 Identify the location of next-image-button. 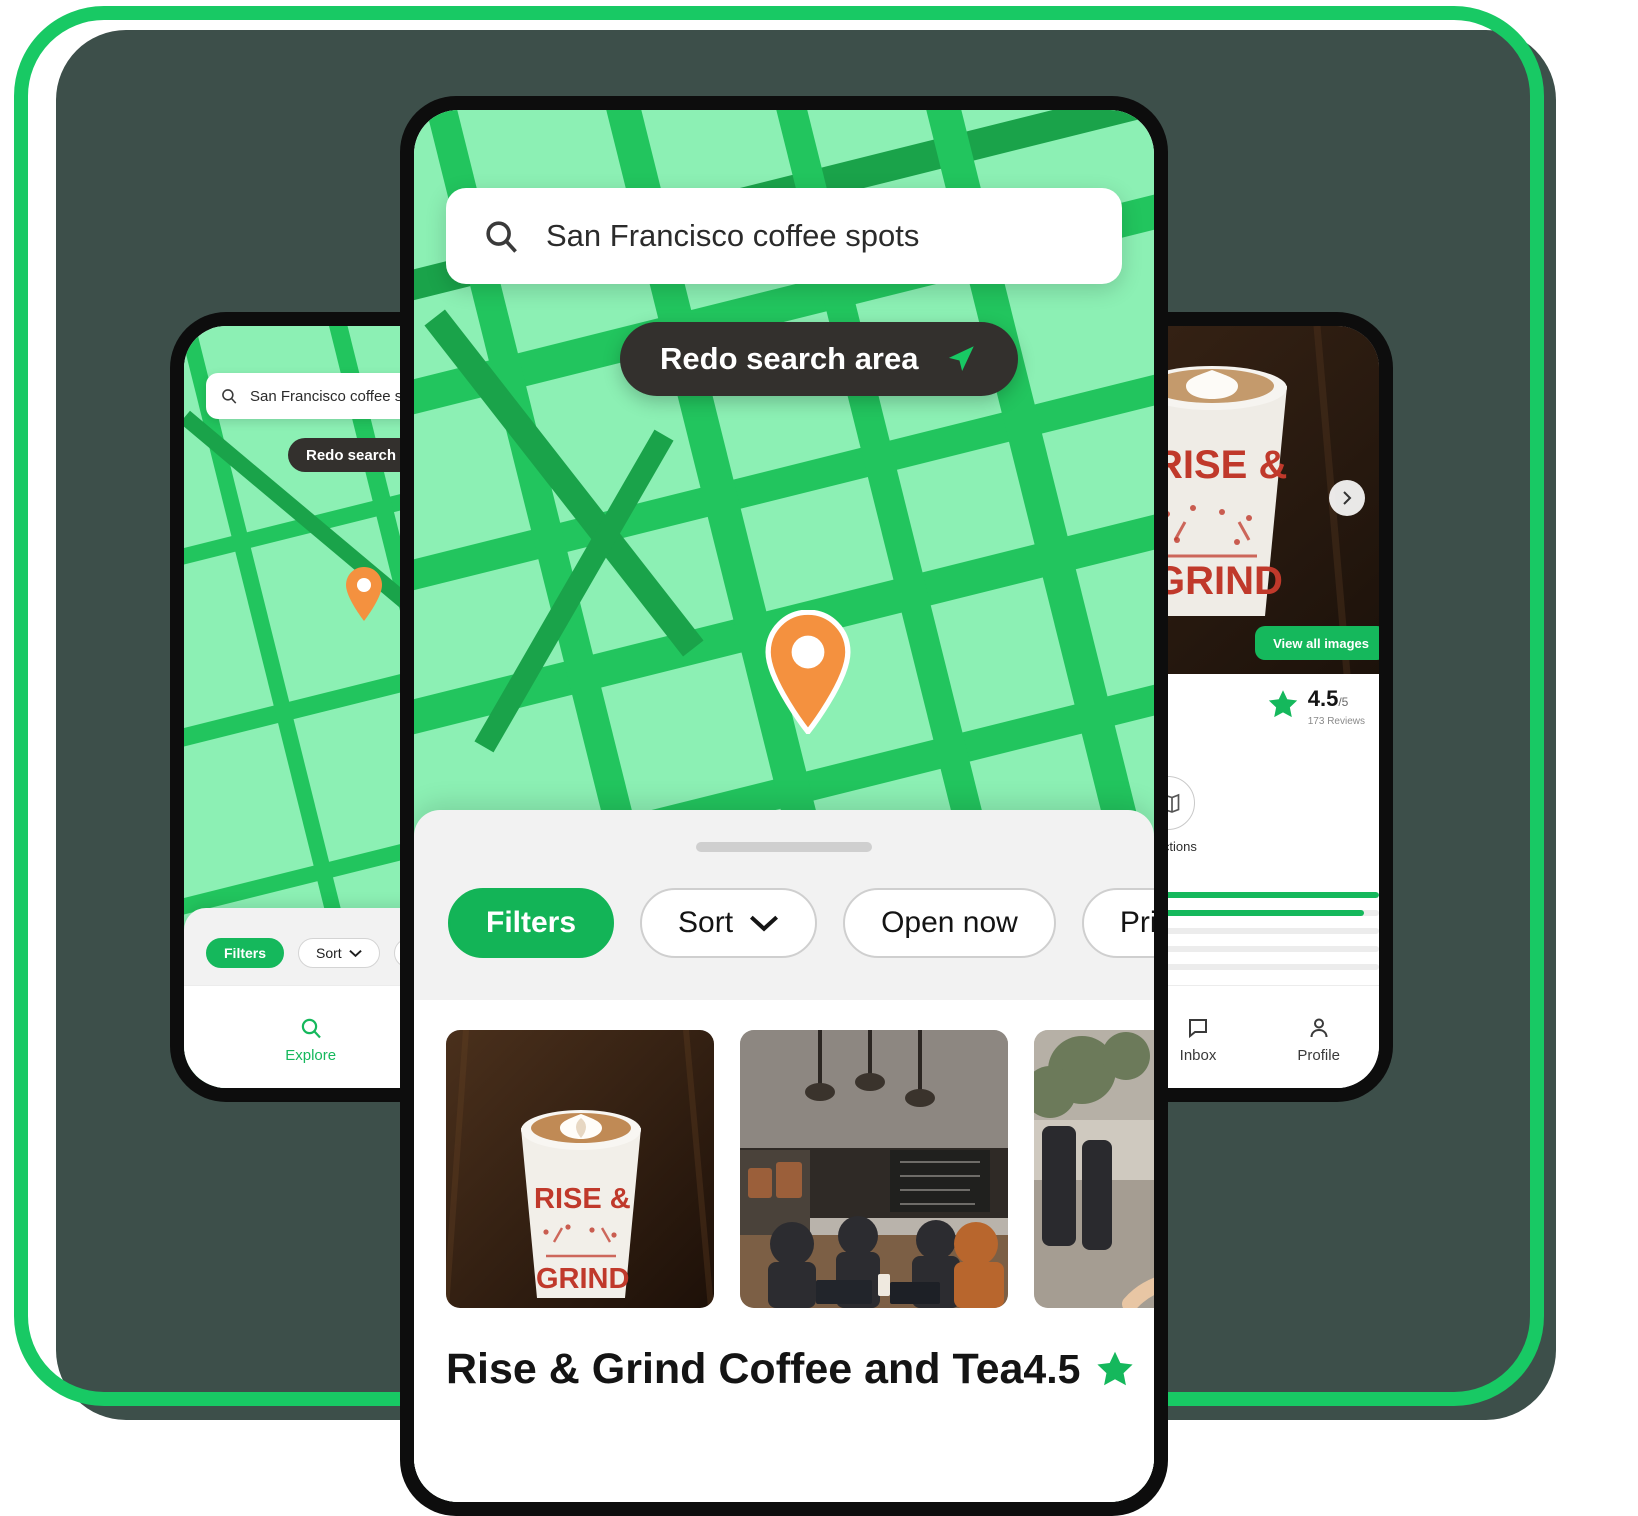
(1347, 498).